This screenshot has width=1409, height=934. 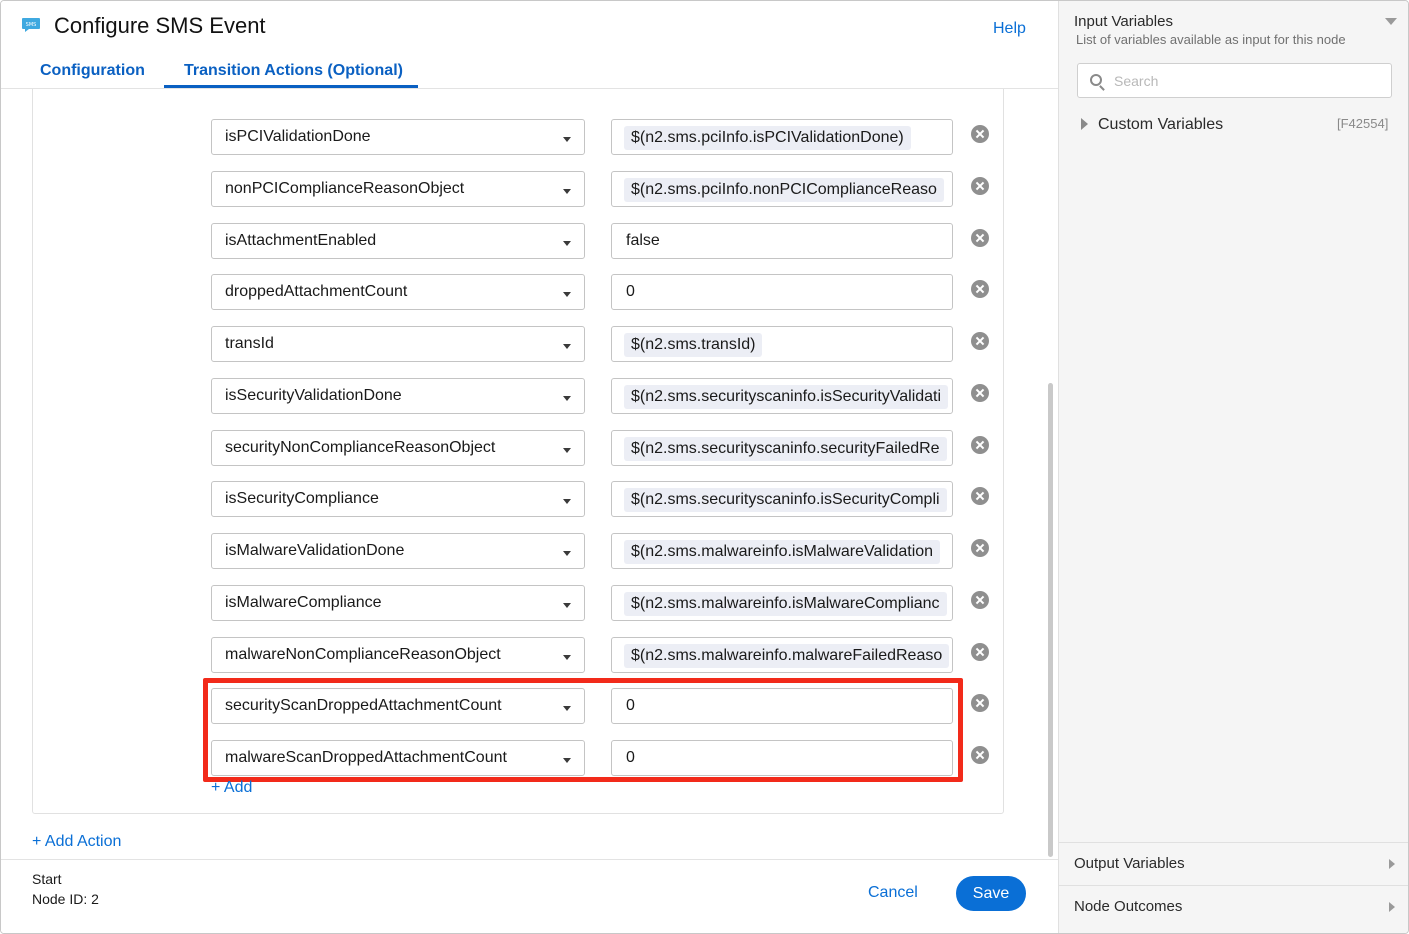 What do you see at coordinates (693, 345) in the screenshot?
I see `expression-chip: $(n2.sms.transId)` at bounding box center [693, 345].